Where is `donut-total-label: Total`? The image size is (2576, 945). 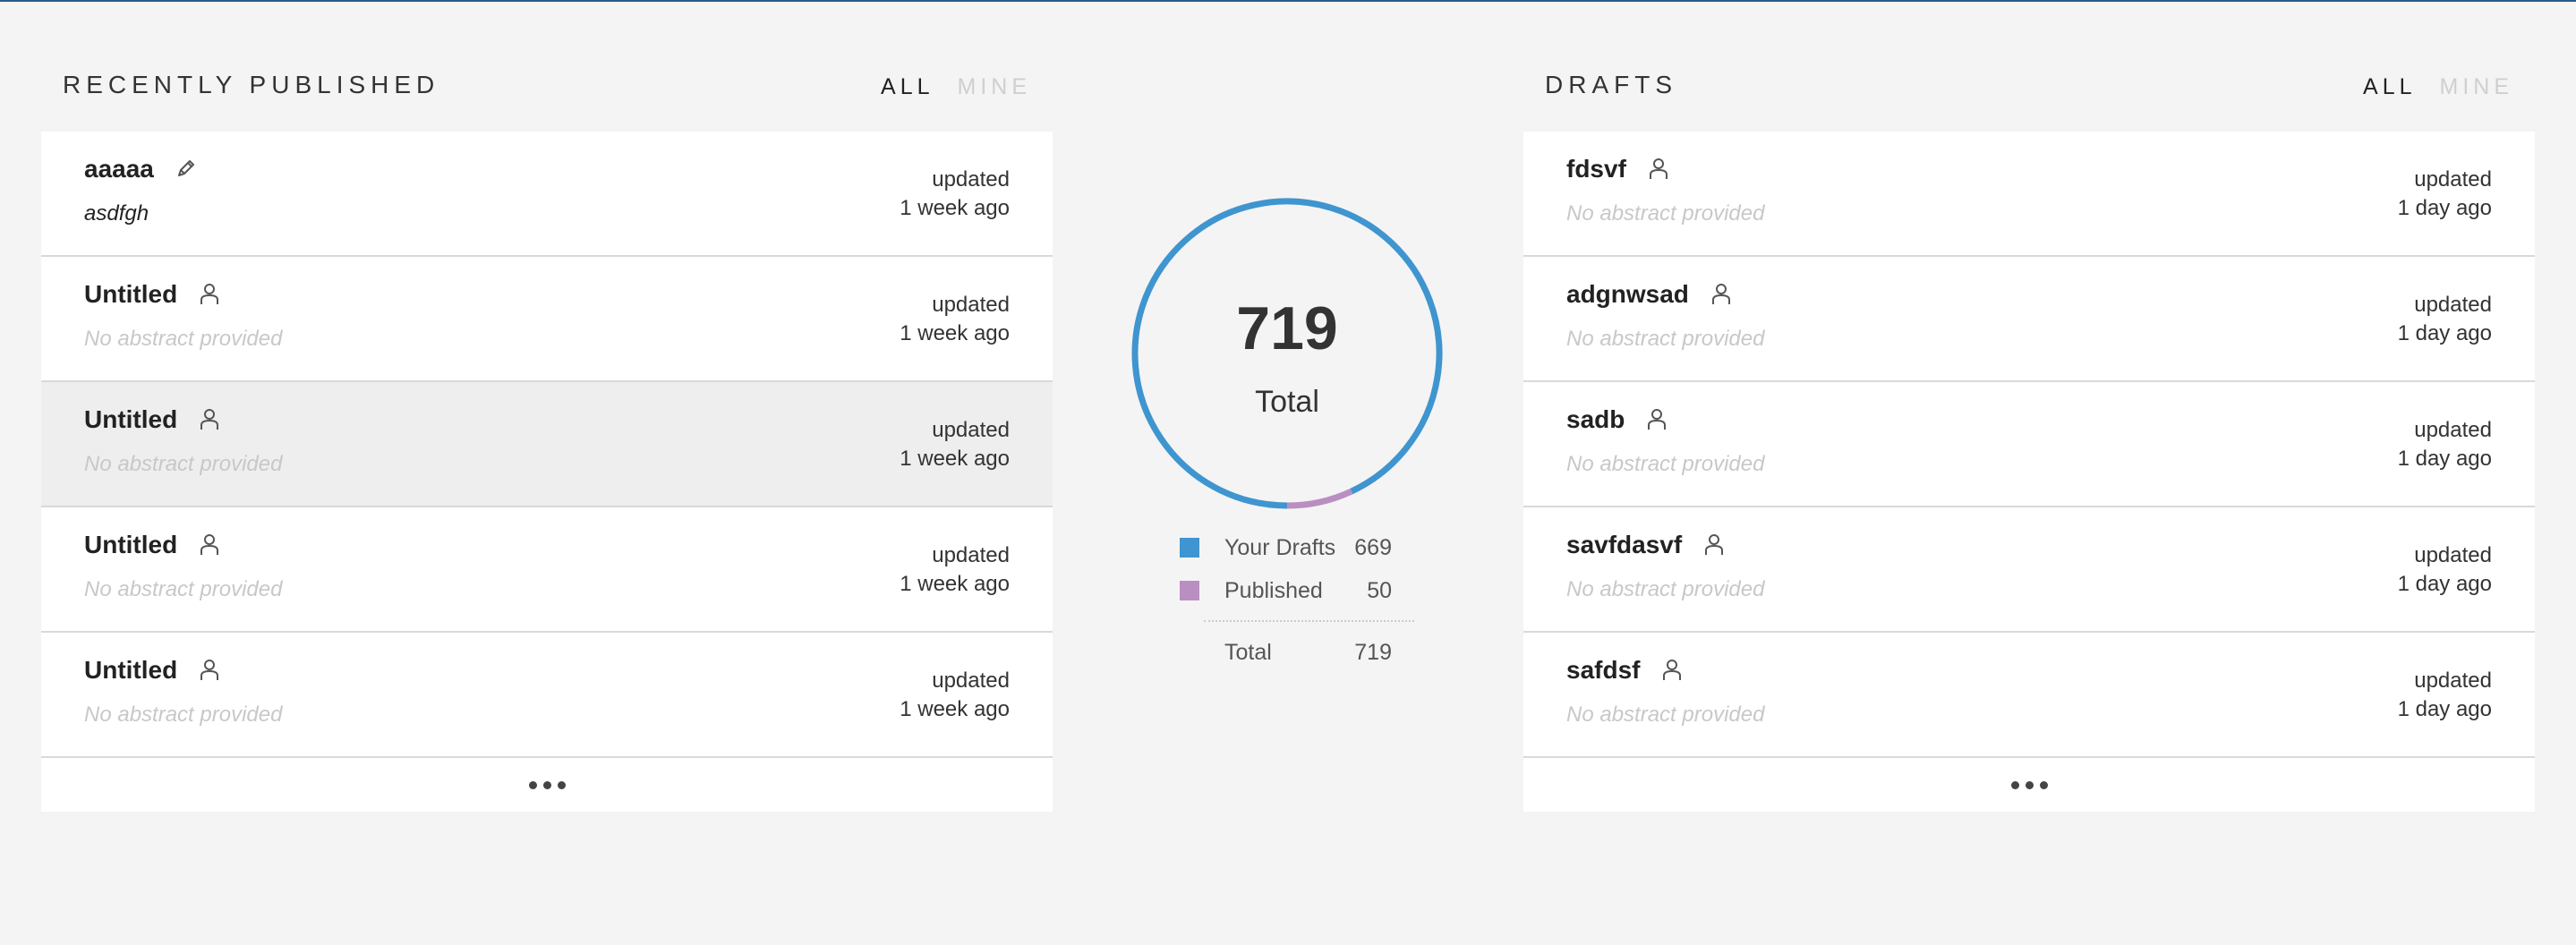 donut-total-label: Total is located at coordinates (1287, 402).